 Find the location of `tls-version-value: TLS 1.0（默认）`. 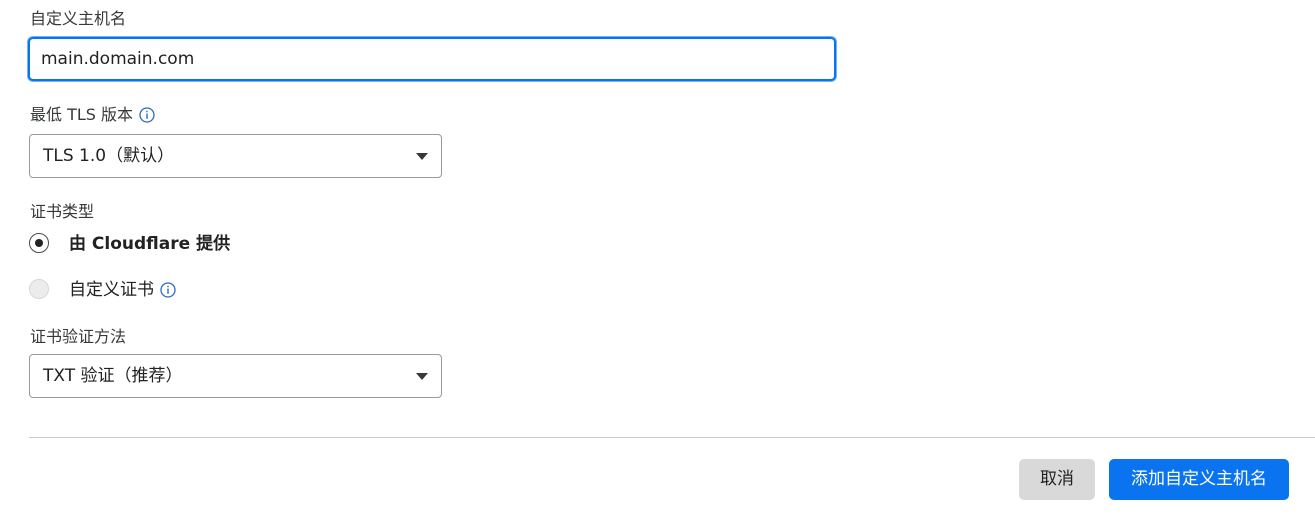

tls-version-value: TLS 1.0（默认） is located at coordinates (109, 156).